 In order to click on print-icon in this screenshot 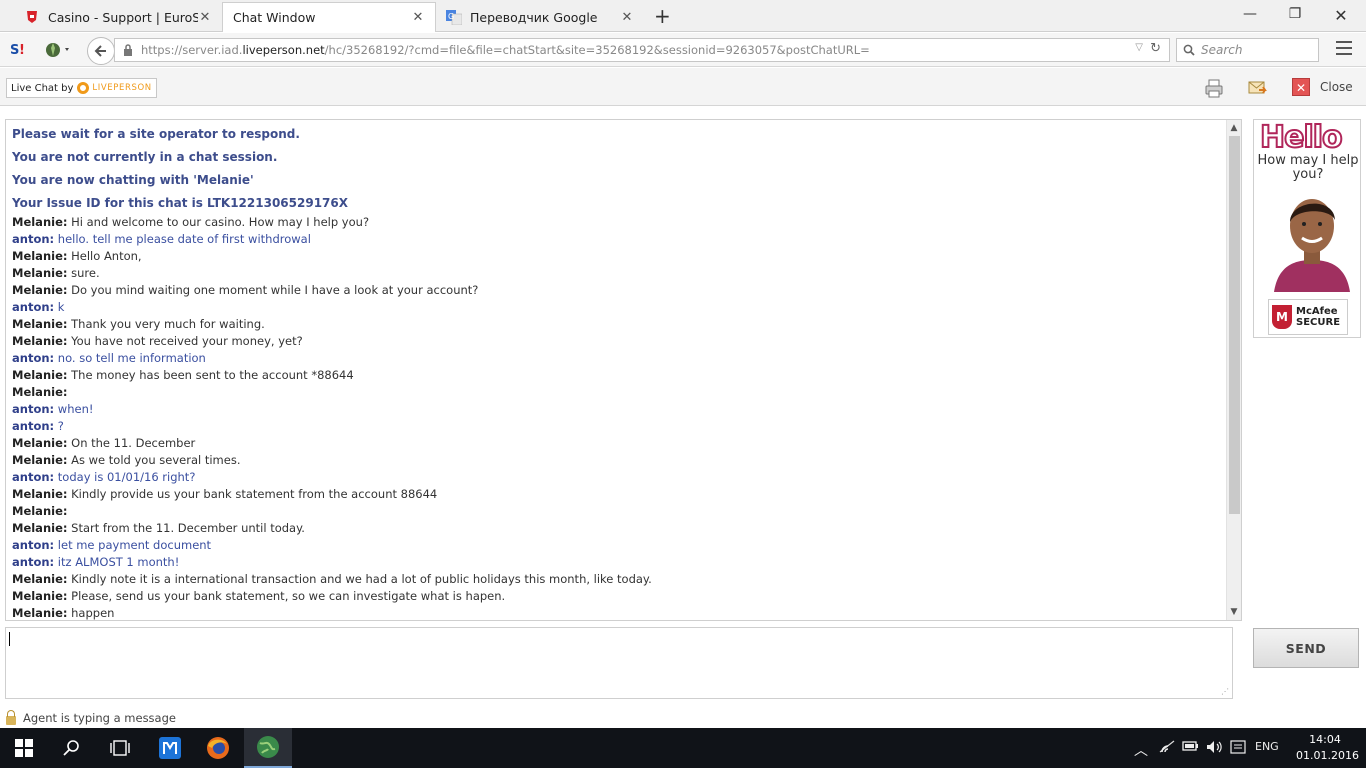, I will do `click(1214, 88)`.